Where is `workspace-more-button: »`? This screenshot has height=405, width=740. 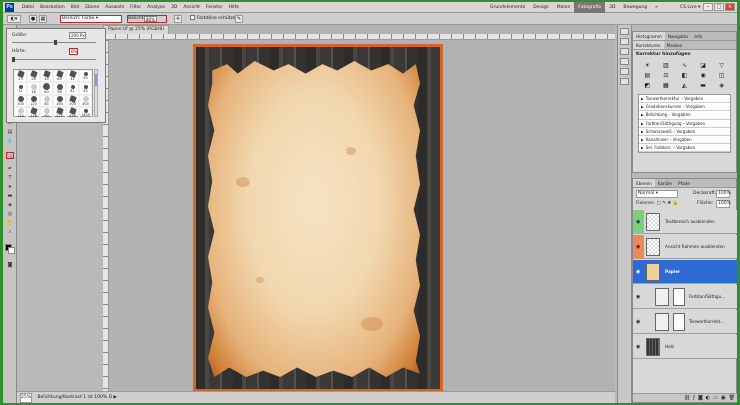
workspace-more-button: » is located at coordinates (656, 7).